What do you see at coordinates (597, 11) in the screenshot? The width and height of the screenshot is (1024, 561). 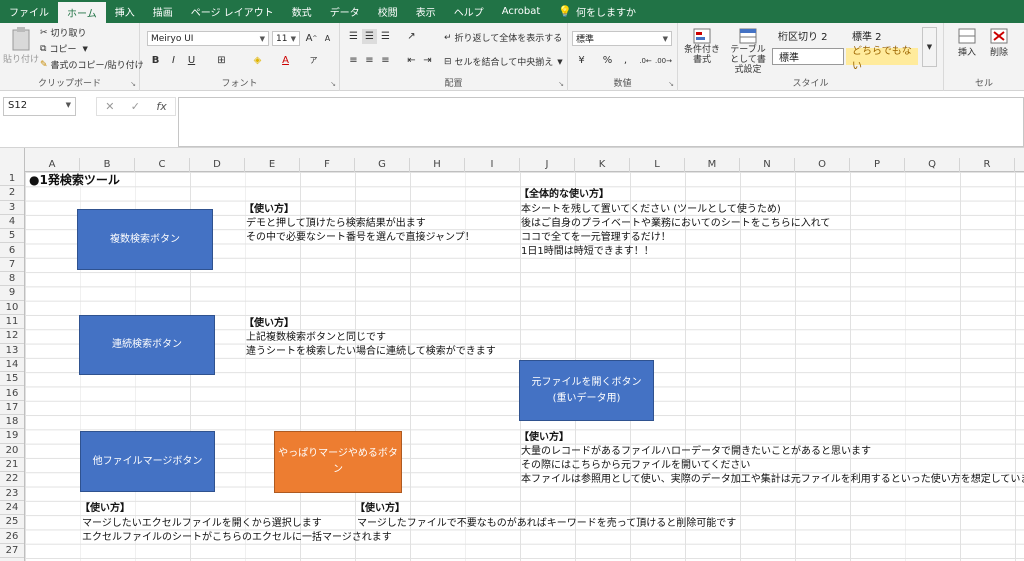 I see `tell-me-search: 💡 何をしますか` at bounding box center [597, 11].